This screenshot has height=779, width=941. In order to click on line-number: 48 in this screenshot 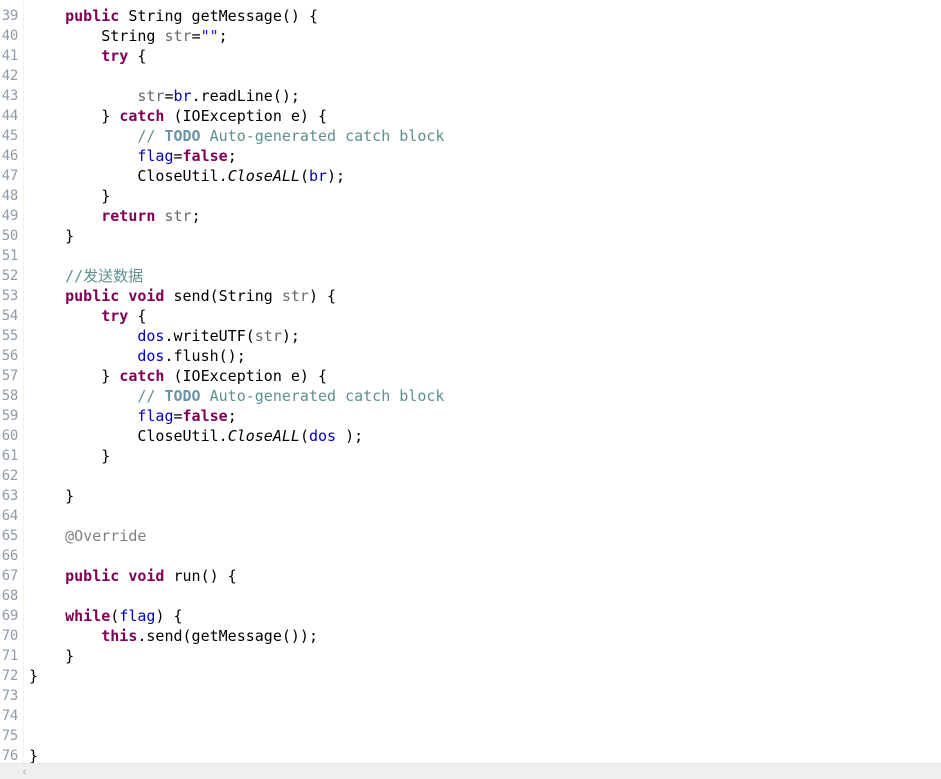, I will do `click(10, 196)`.